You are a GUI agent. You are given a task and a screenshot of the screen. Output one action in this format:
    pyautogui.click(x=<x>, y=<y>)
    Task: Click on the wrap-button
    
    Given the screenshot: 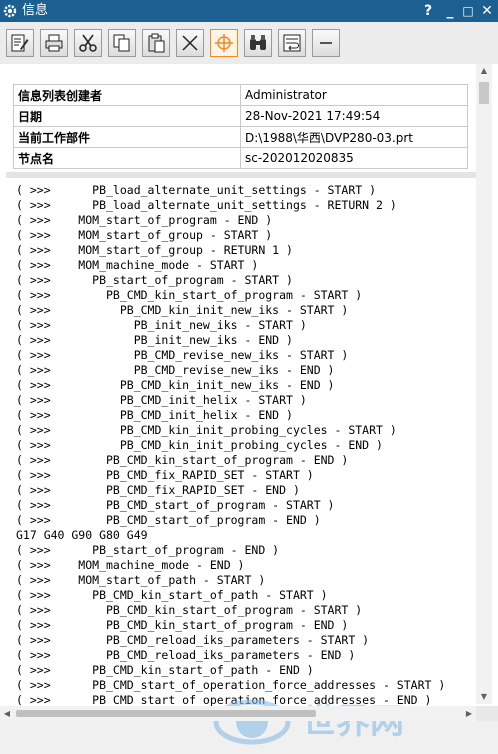 What is the action you would take?
    pyautogui.click(x=292, y=43)
    